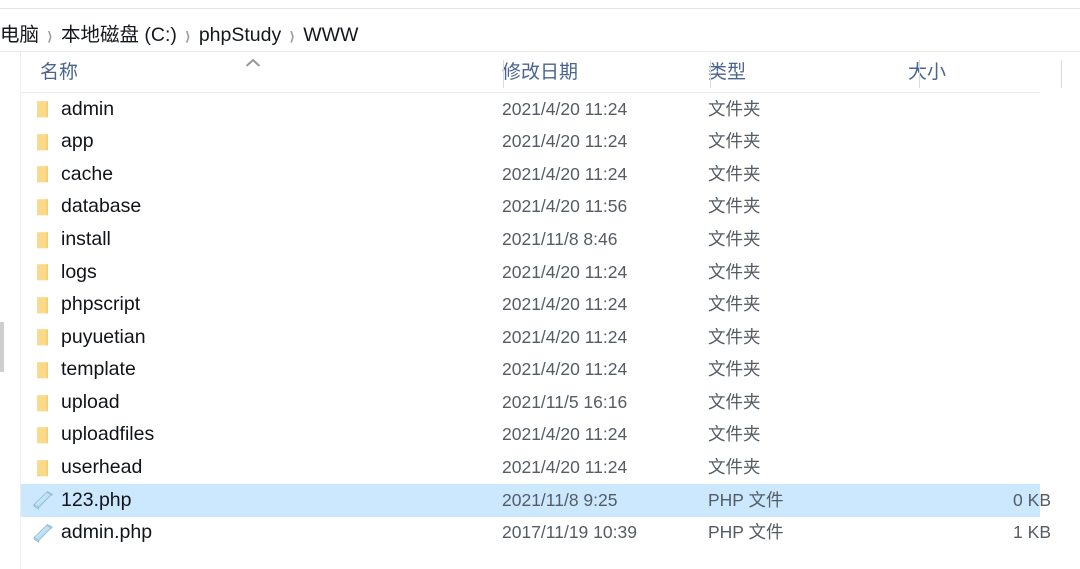  I want to click on column-header-bar: 名称 修改日期 类型 大小, so click(541, 72).